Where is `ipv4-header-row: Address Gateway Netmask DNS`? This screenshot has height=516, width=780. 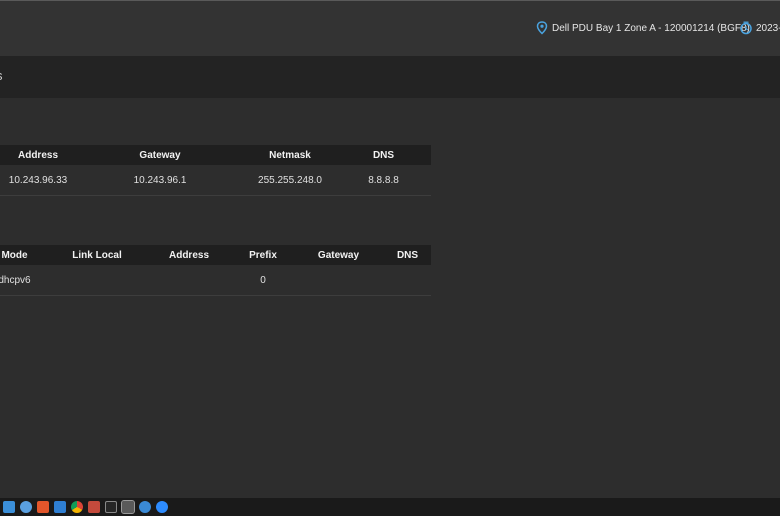 ipv4-header-row: Address Gateway Netmask DNS is located at coordinates (215, 155).